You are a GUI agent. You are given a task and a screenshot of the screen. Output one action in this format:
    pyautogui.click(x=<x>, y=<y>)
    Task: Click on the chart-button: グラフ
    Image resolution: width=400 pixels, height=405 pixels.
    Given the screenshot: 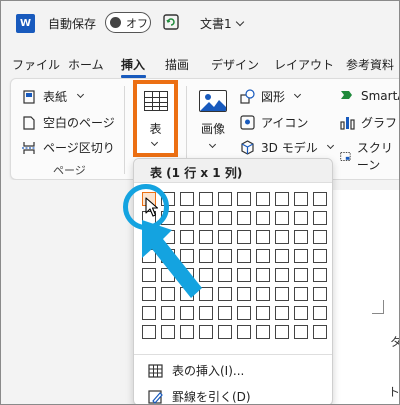 What is the action you would take?
    pyautogui.click(x=368, y=122)
    